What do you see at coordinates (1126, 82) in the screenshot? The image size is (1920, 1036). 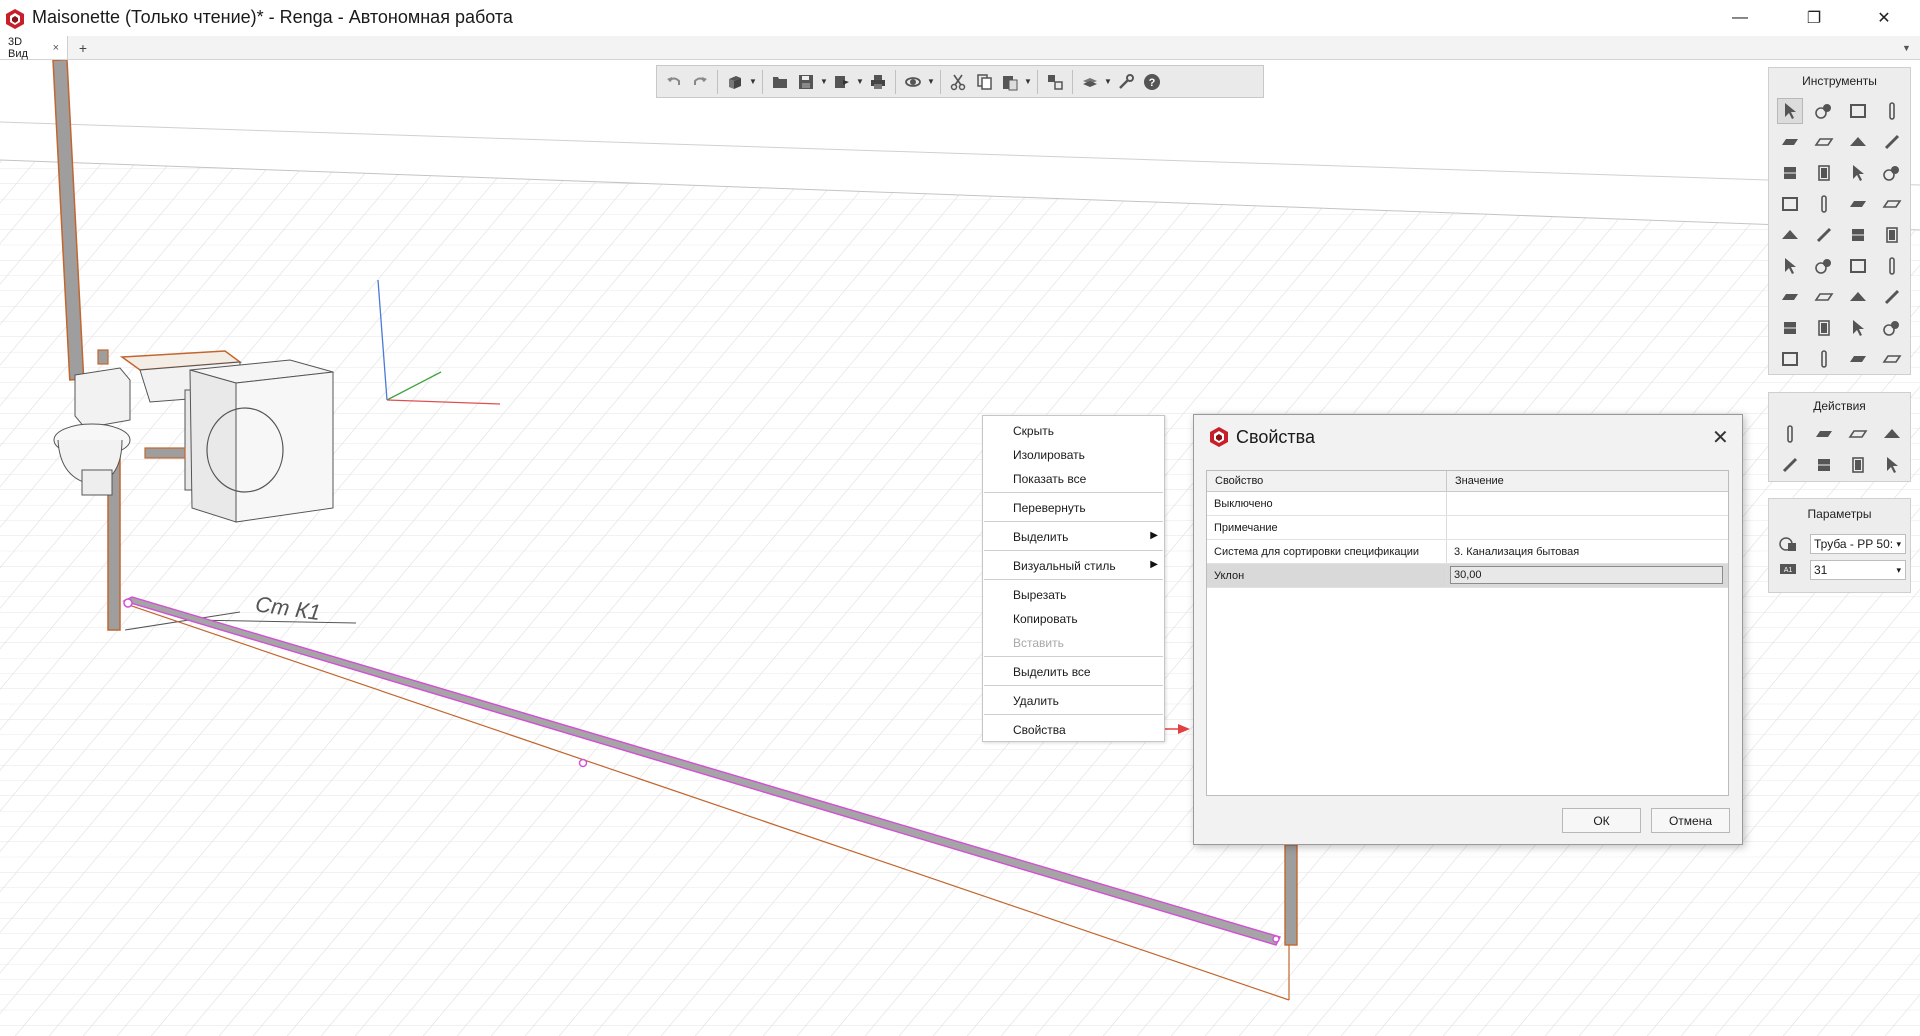 I see `settings-button` at bounding box center [1126, 82].